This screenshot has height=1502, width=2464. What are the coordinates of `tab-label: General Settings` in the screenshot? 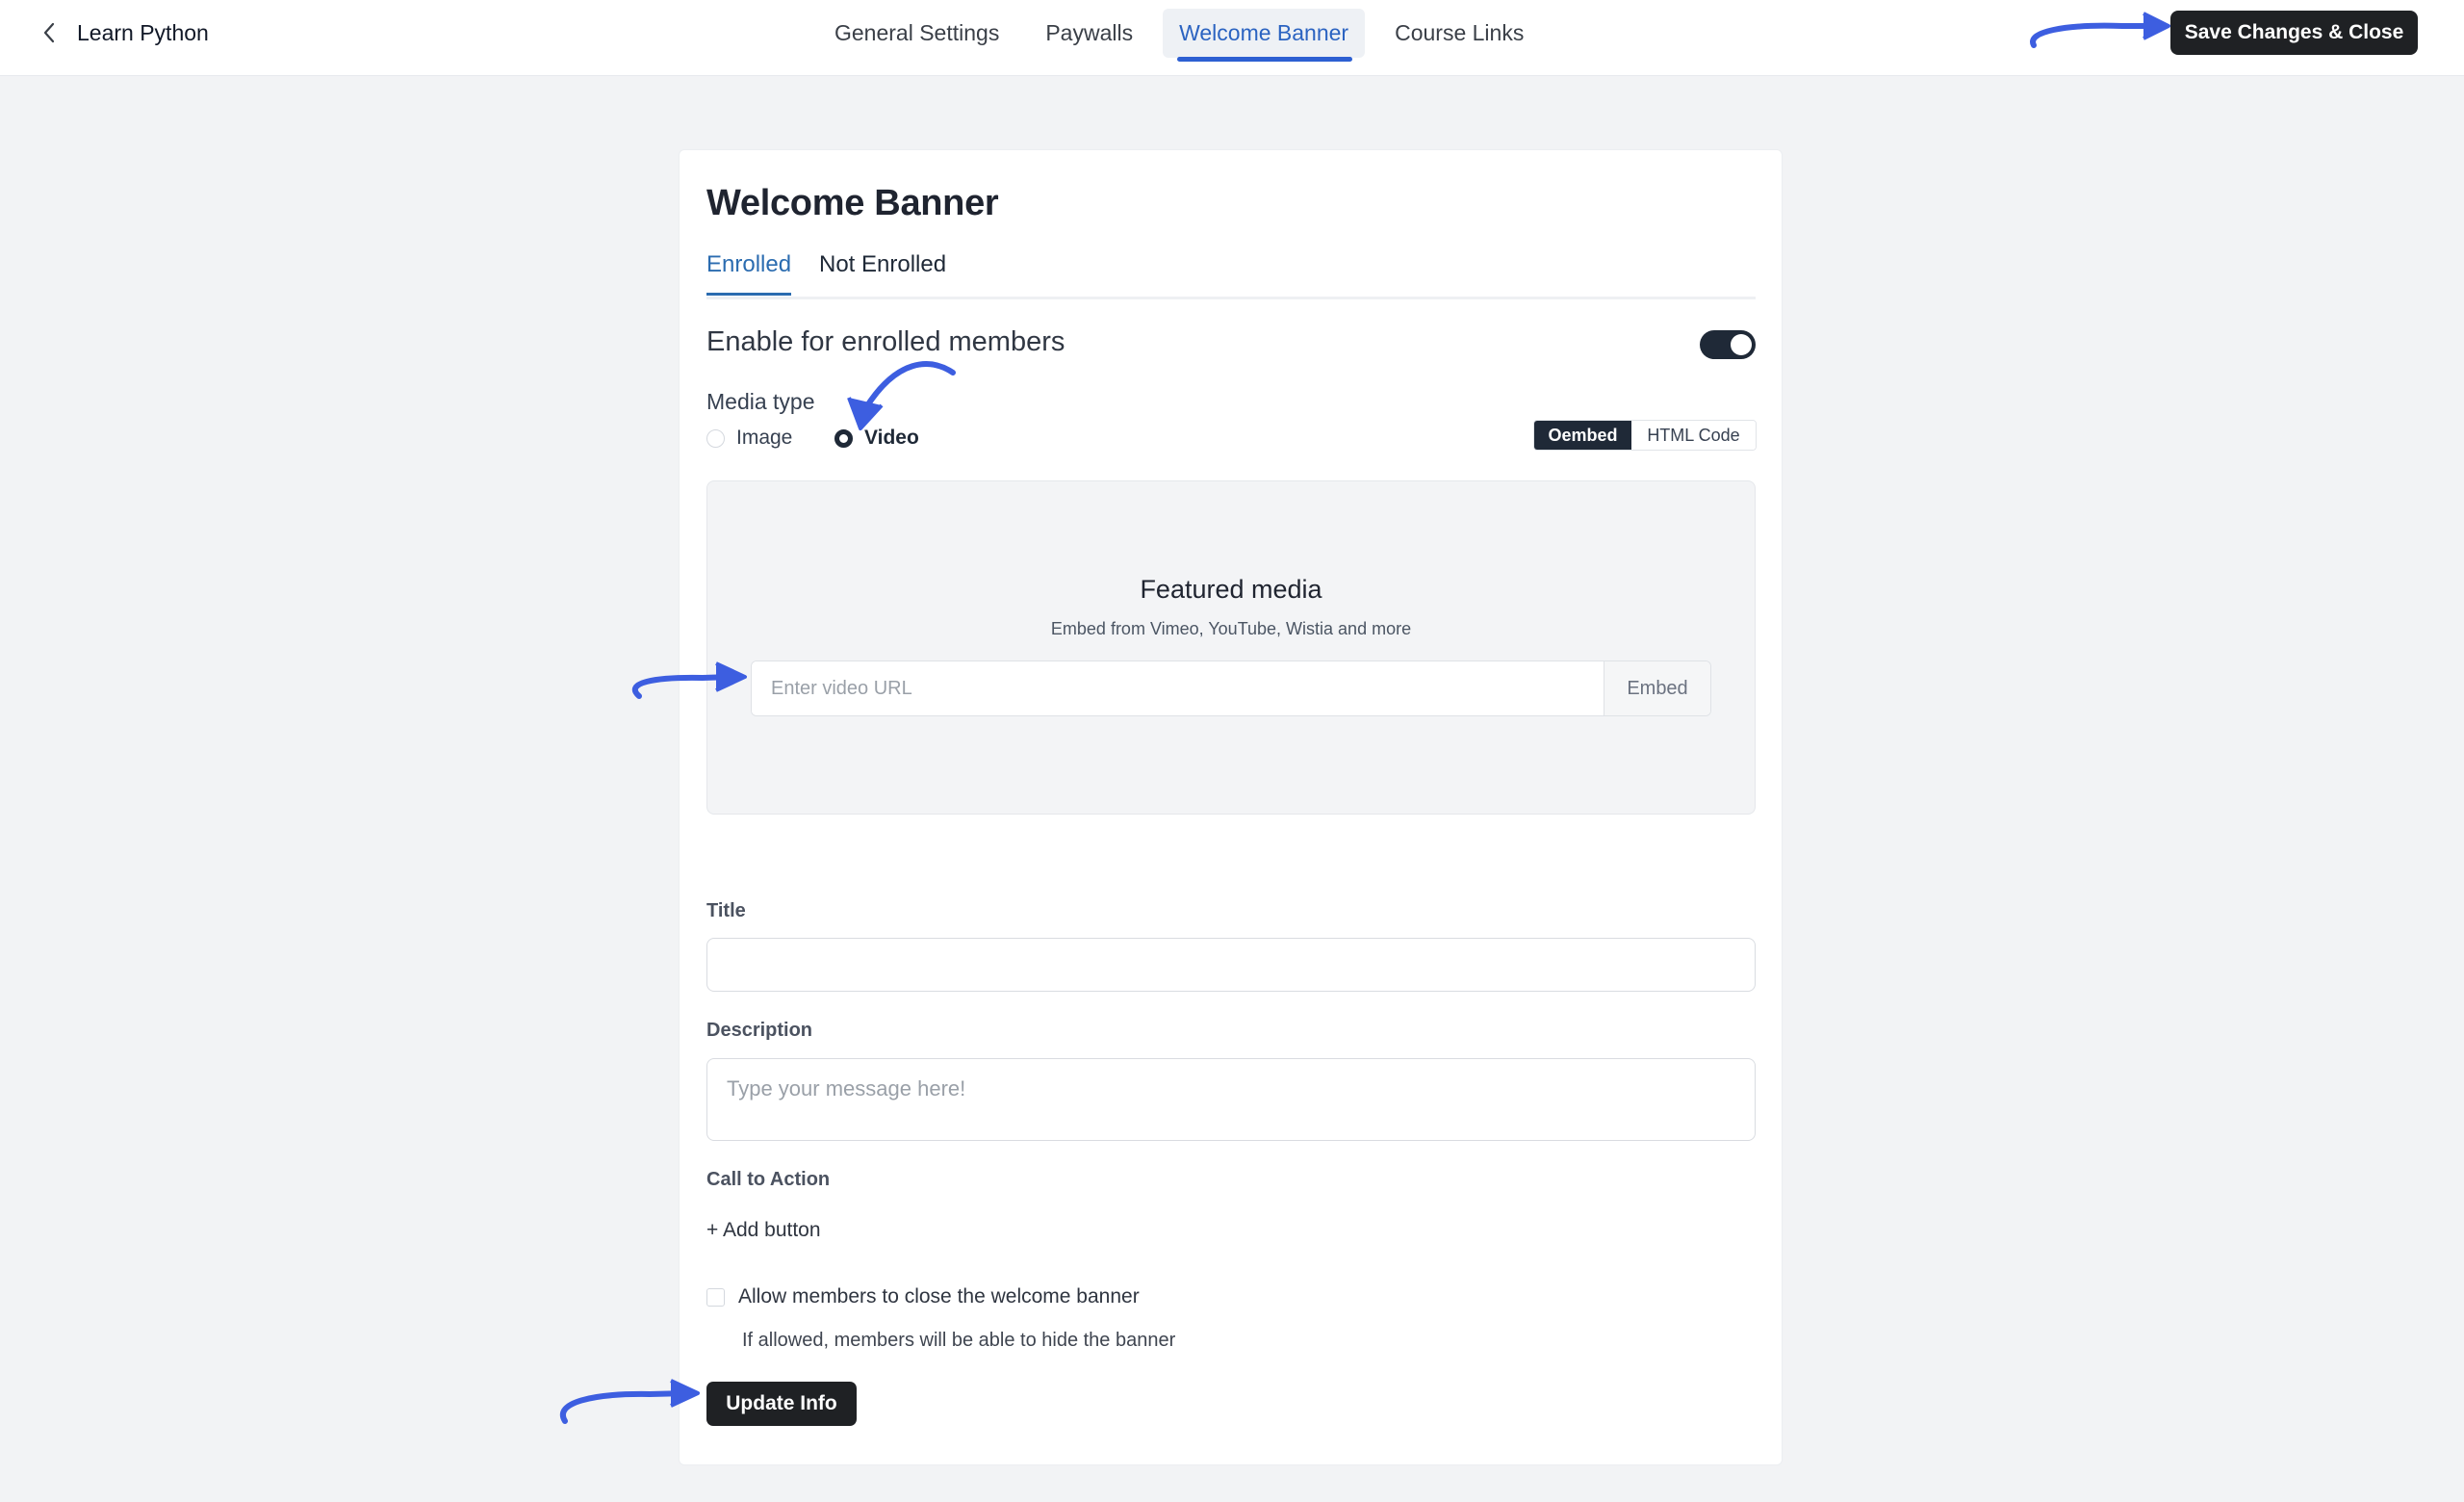 It's located at (917, 32).